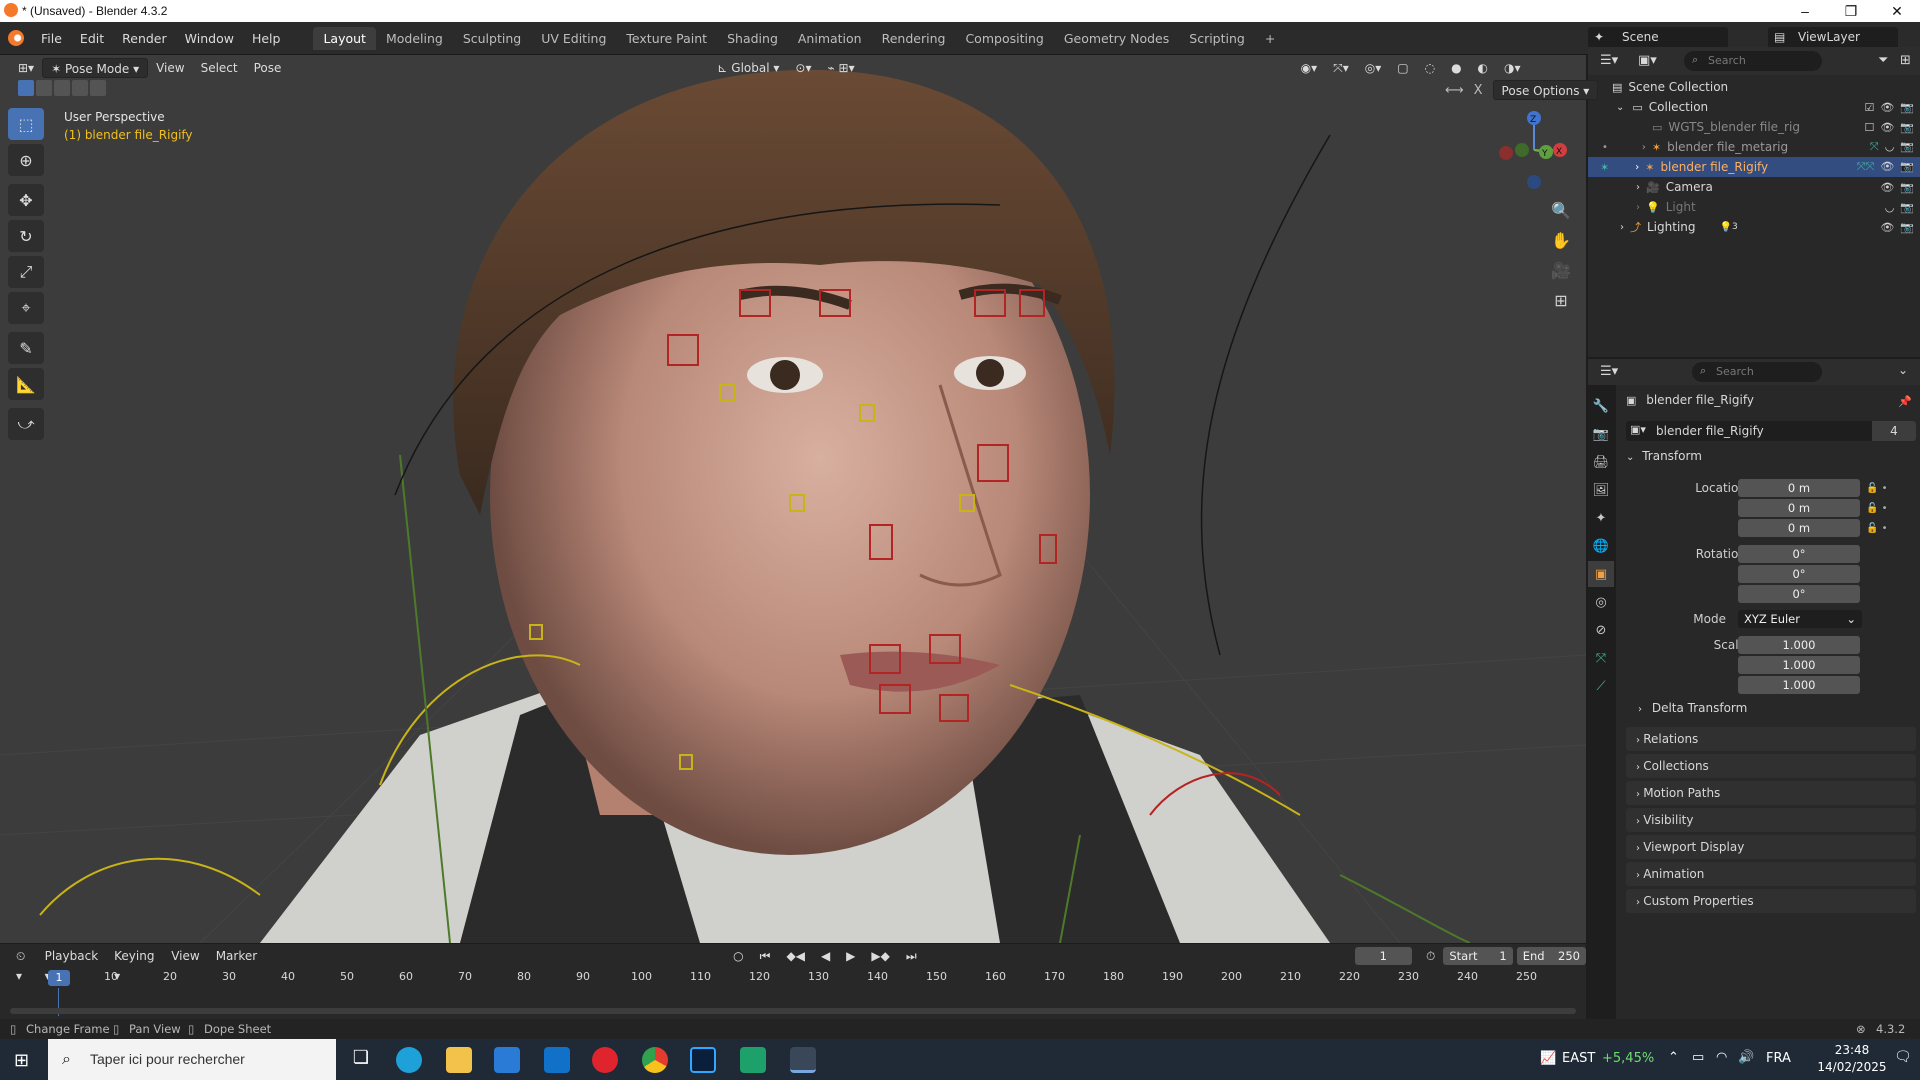 Image resolution: width=1920 pixels, height=1080 pixels. What do you see at coordinates (92, 38) in the screenshot?
I see `menu-edit: Edit` at bounding box center [92, 38].